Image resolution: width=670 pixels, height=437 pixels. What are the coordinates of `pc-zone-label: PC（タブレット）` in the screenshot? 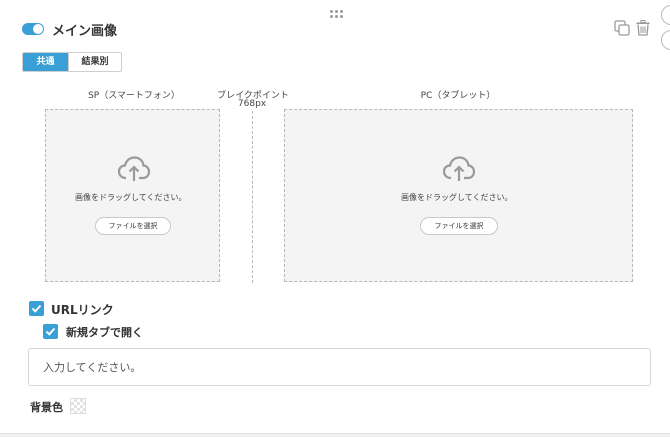 It's located at (458, 96).